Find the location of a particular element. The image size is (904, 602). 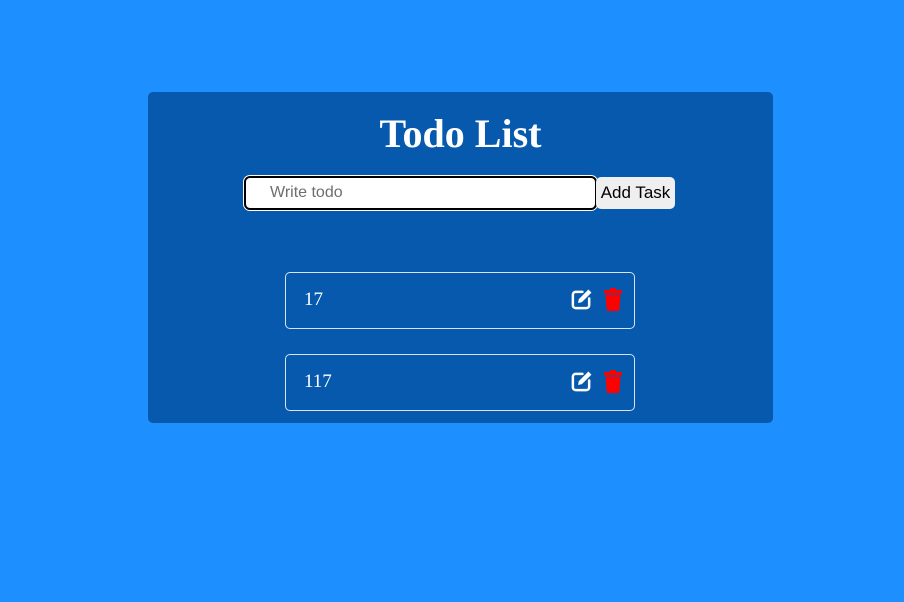

page-title: Todo List is located at coordinates (460, 133).